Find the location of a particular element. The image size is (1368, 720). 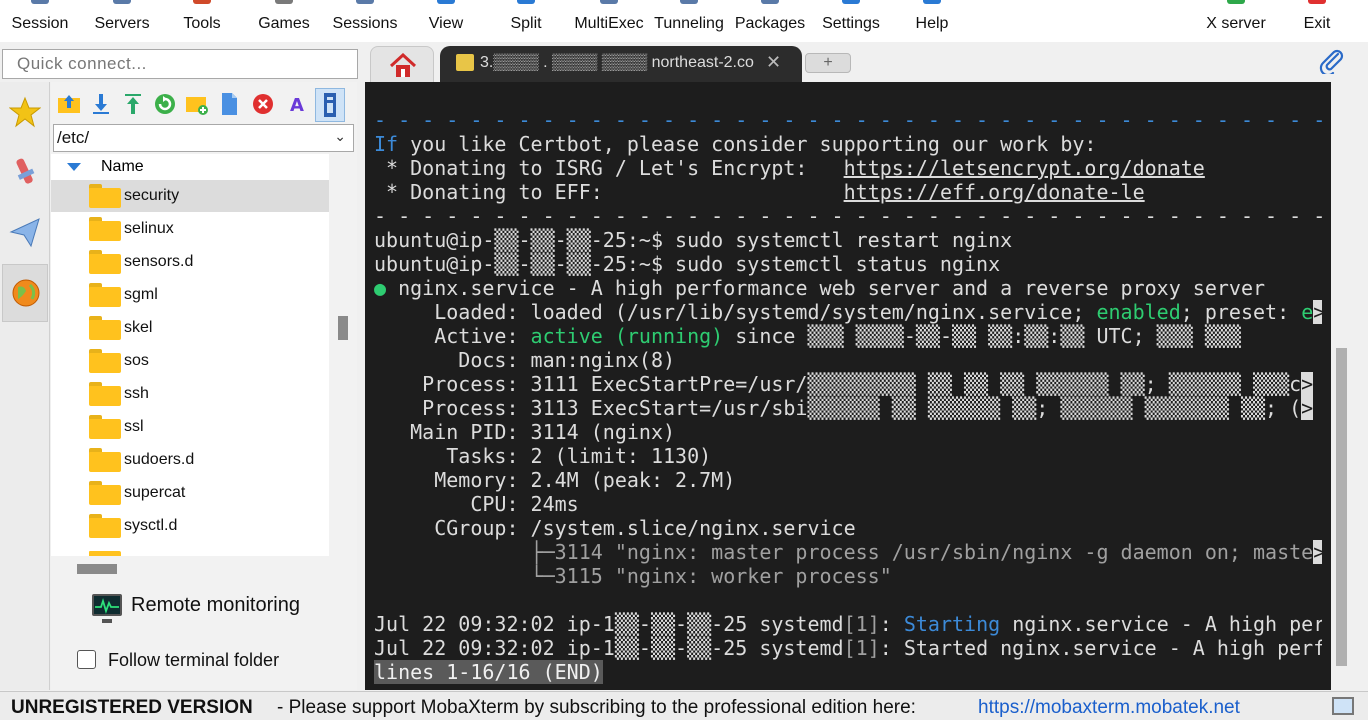

delete-icon is located at coordinates (263, 104).